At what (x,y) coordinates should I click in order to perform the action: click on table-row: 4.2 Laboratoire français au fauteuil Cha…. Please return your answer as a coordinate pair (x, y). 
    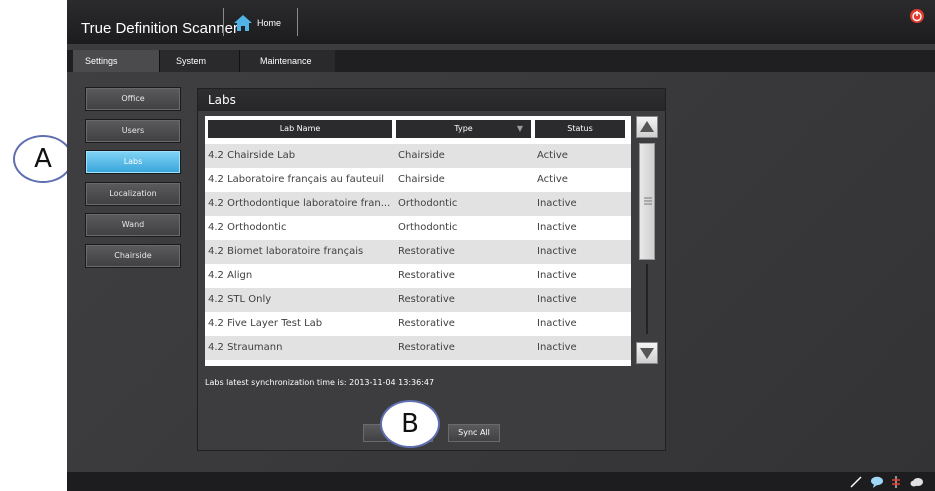
    Looking at the image, I should click on (418, 180).